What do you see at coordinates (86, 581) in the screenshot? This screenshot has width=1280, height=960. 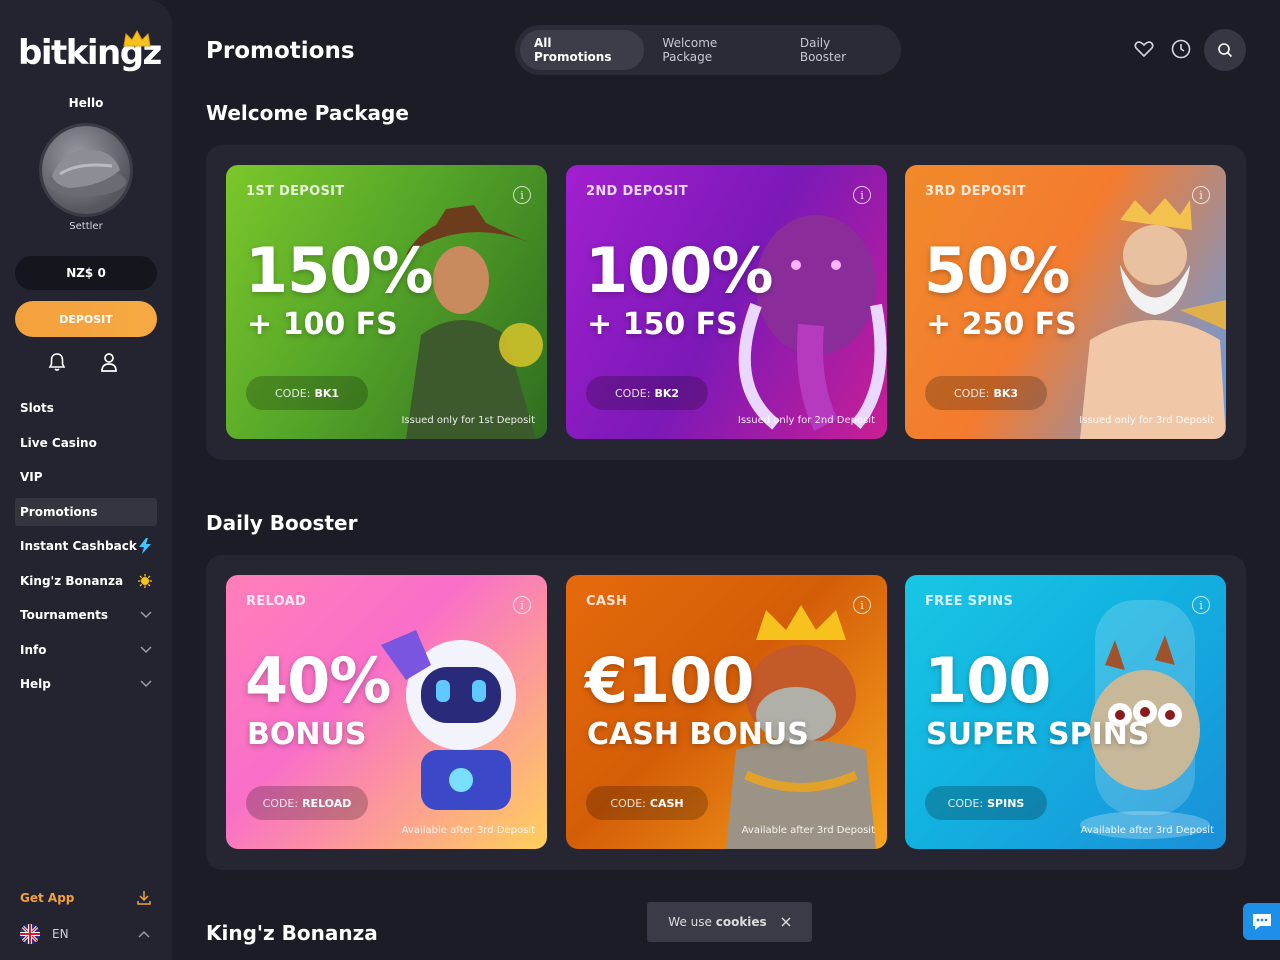 I see `sidebar-item-kingz-bonanza: King'z Bonanza` at bounding box center [86, 581].